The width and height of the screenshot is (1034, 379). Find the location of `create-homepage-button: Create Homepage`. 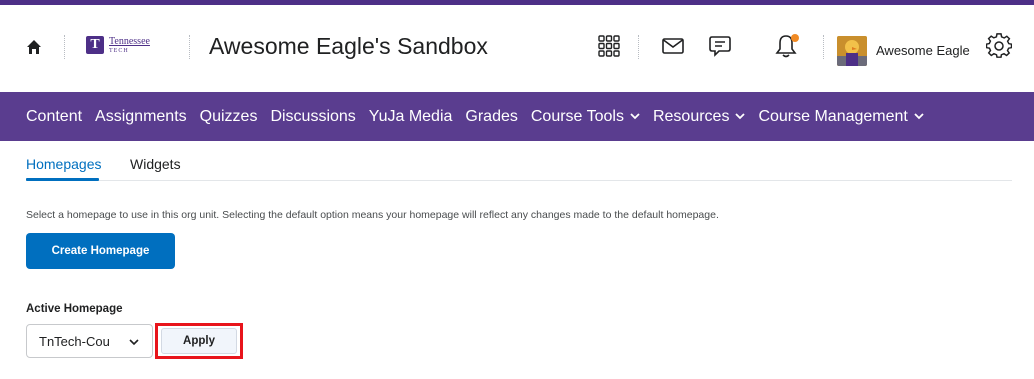

create-homepage-button: Create Homepage is located at coordinates (100, 251).